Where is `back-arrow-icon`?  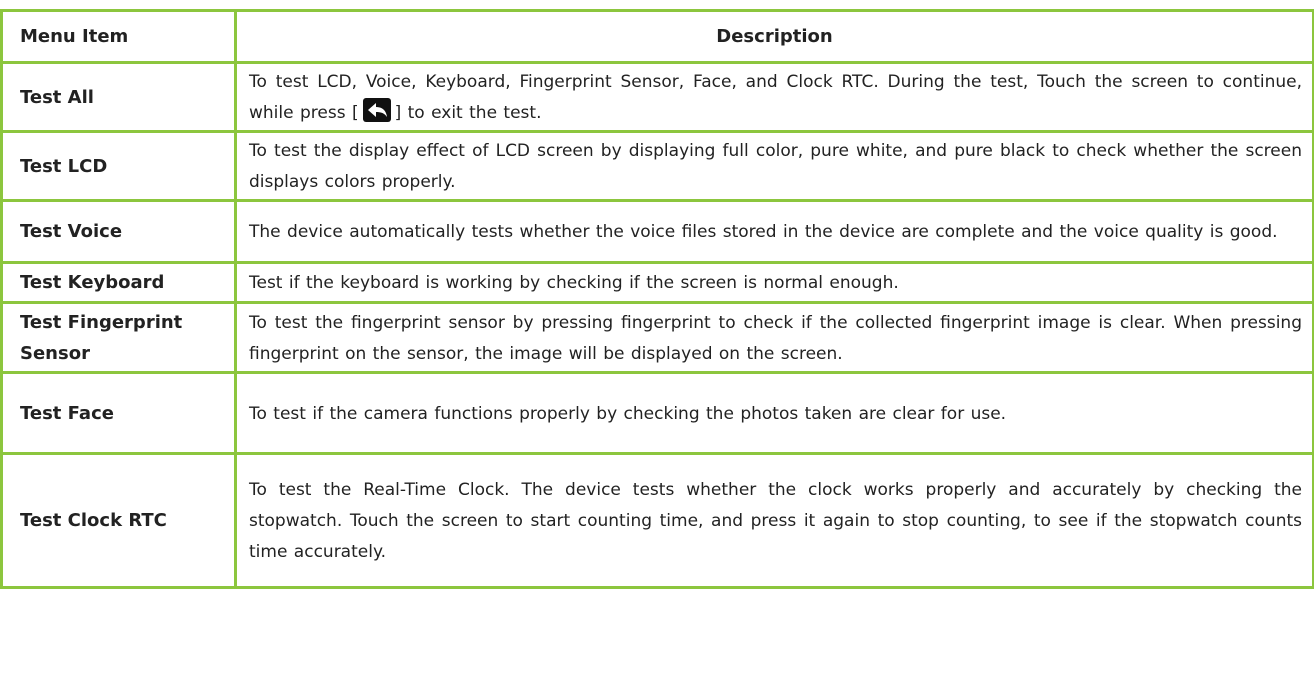 back-arrow-icon is located at coordinates (376, 110).